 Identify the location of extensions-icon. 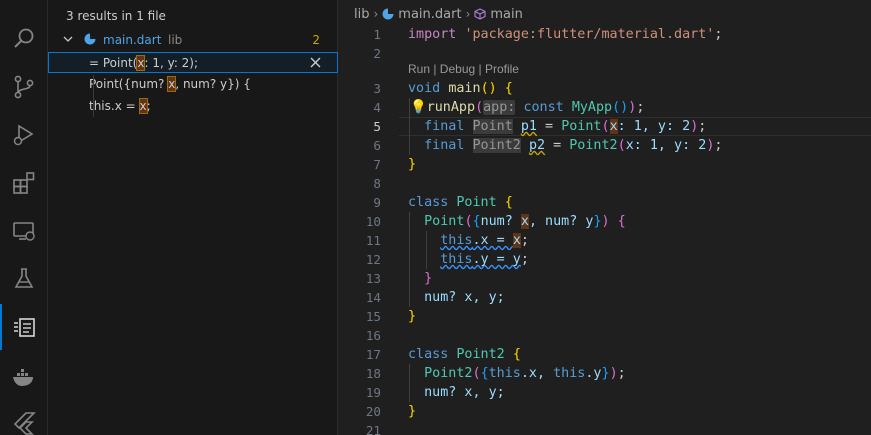
(24, 183).